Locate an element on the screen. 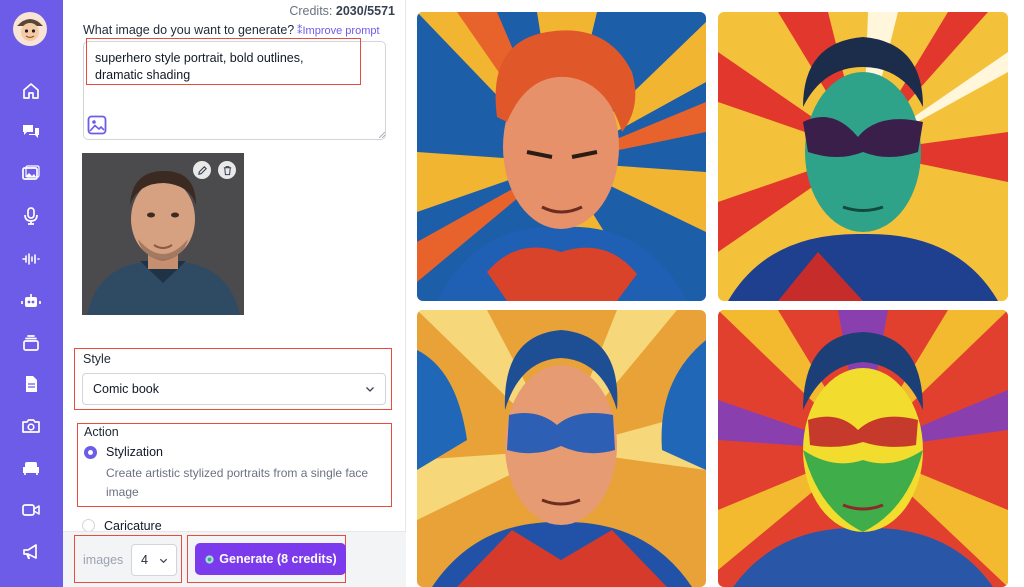 The image size is (1024, 587). audio-wave-icon is located at coordinates (31, 259).